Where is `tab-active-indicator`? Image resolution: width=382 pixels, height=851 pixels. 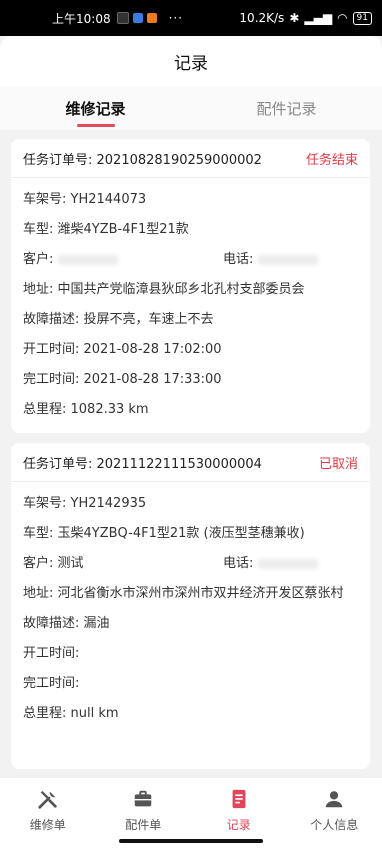
tab-active-indicator is located at coordinates (96, 125).